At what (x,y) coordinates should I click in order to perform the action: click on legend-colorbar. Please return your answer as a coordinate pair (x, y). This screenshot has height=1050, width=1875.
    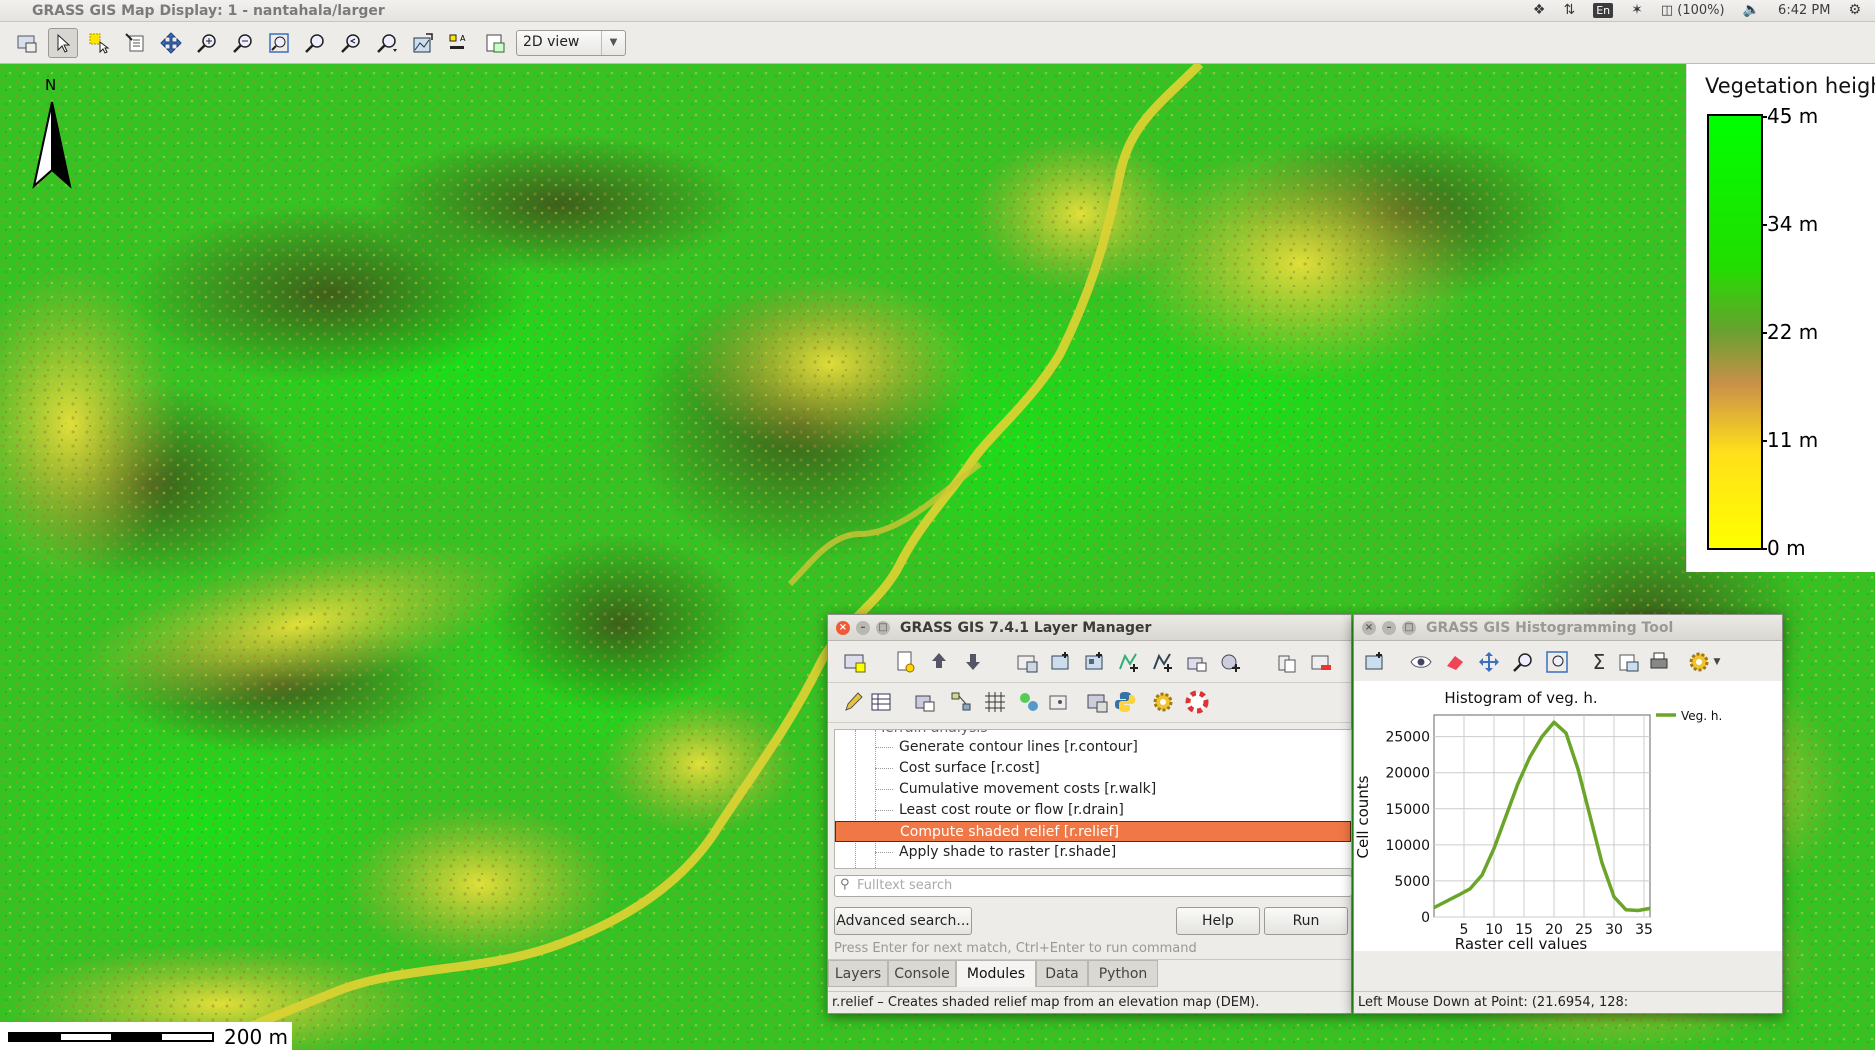
    Looking at the image, I should click on (1735, 332).